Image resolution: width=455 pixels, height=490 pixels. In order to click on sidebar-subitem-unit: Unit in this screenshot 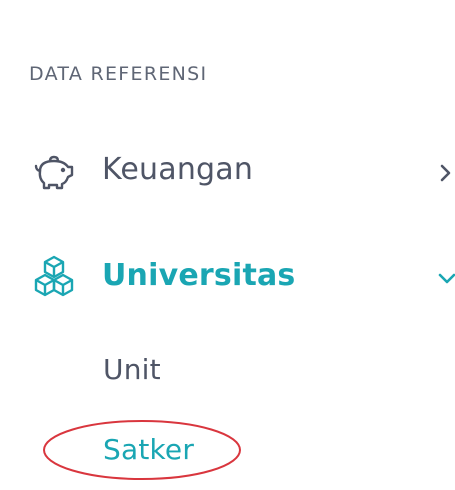, I will do `click(132, 369)`.